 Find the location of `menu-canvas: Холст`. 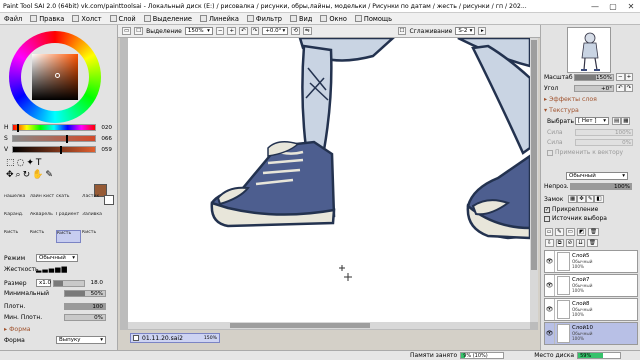

menu-canvas: Холст is located at coordinates (86, 19).